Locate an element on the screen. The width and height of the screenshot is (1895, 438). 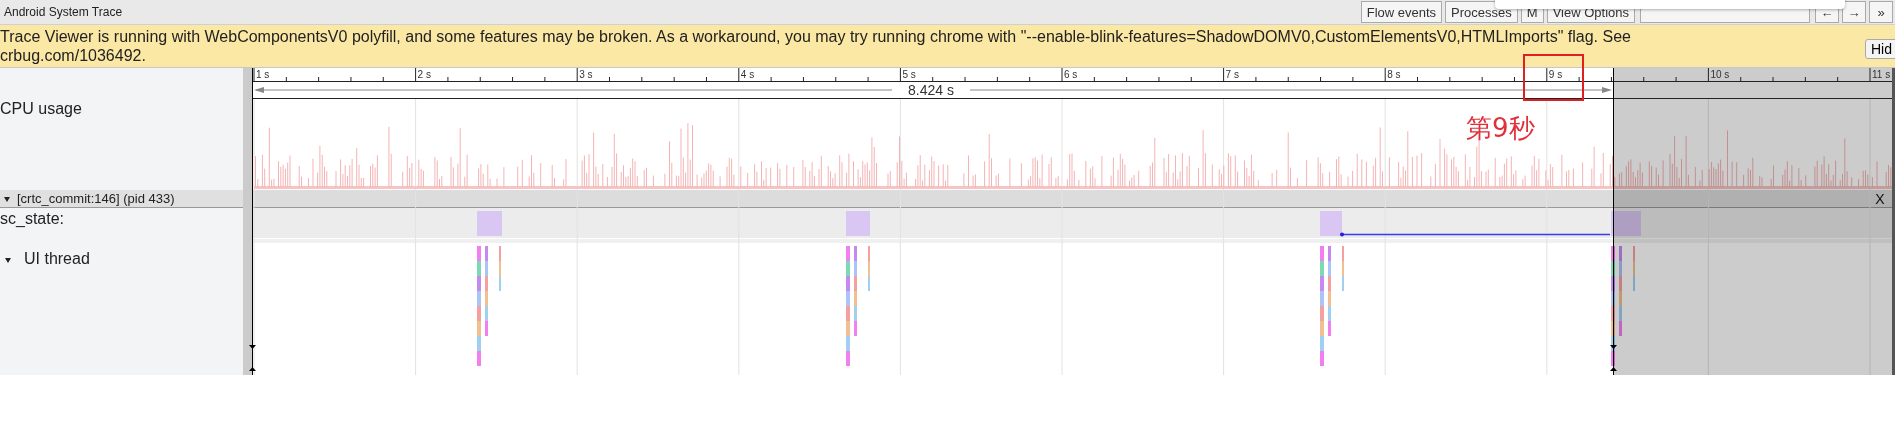
duration-label: 8.424 s is located at coordinates (931, 90).